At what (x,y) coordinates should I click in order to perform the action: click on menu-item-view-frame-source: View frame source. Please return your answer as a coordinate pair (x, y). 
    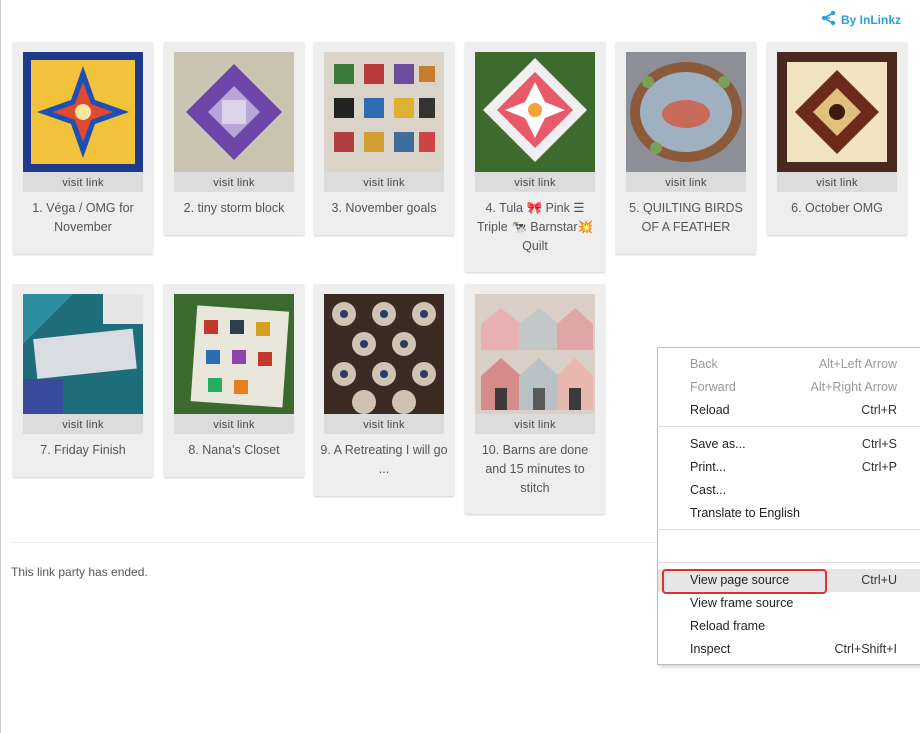
    Looking at the image, I should click on (789, 603).